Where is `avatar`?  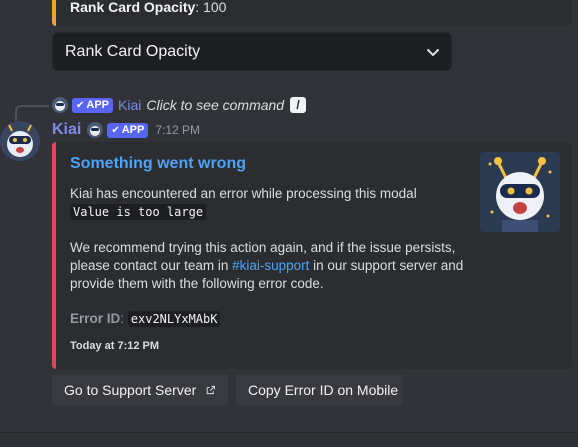
avatar is located at coordinates (20, 141).